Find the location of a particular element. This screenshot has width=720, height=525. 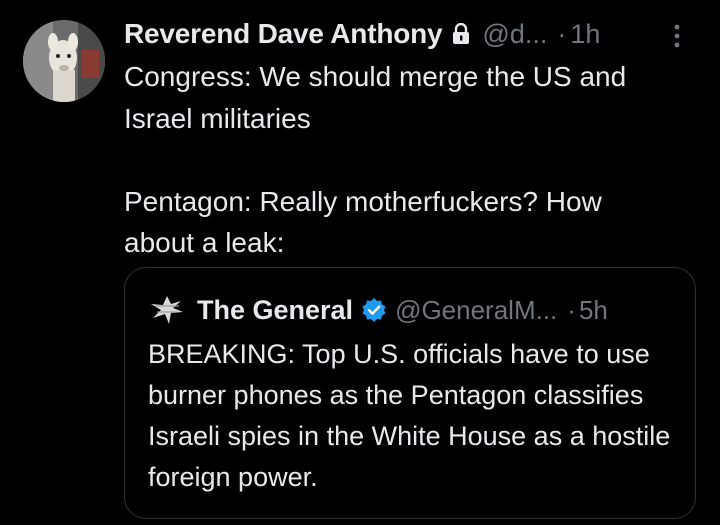

quoted-tweet-header: The General @GeneralM... · 5h is located at coordinates (402, 310).